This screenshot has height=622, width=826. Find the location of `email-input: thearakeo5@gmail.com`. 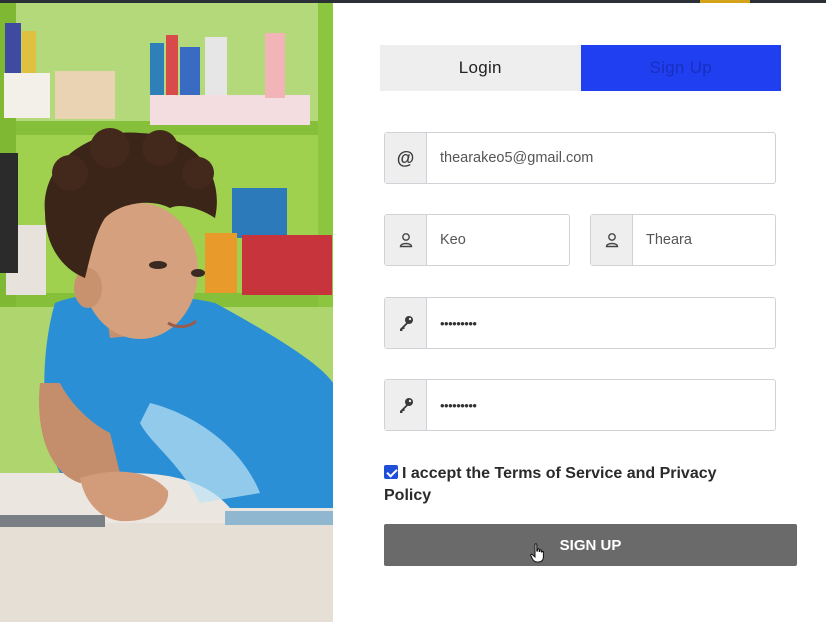

email-input: thearakeo5@gmail.com is located at coordinates (601, 158).